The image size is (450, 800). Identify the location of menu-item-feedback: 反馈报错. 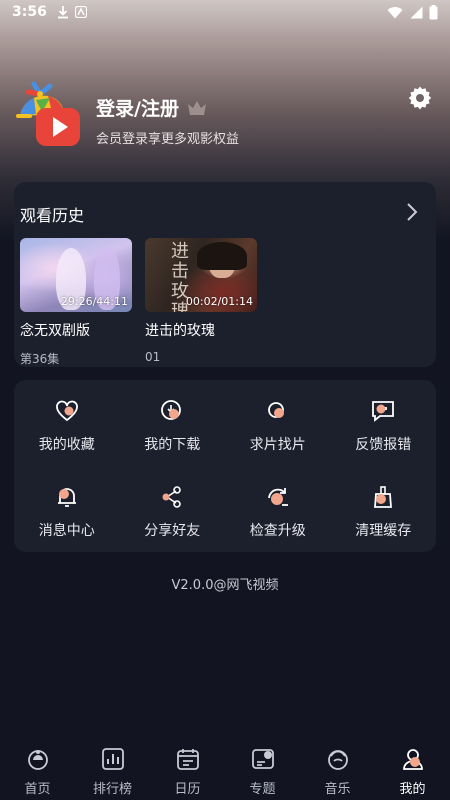
(384, 426).